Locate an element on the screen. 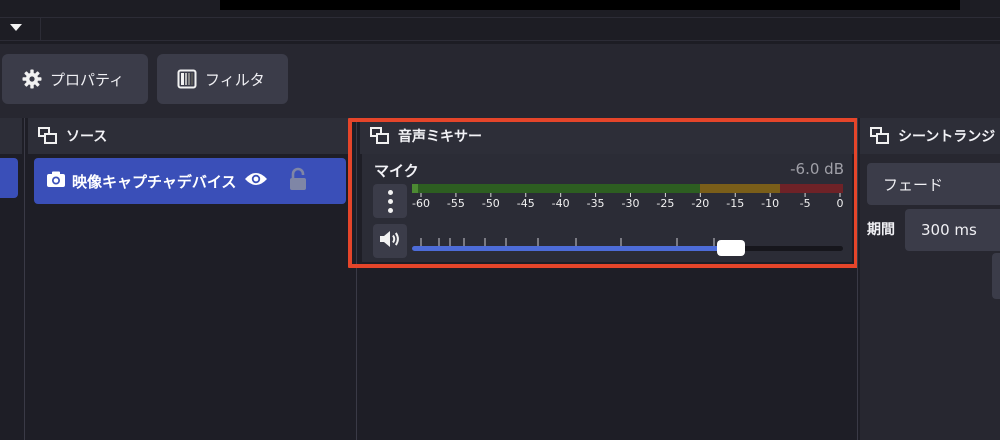 Image resolution: width=1000 pixels, height=440 pixels. transitions-dock-header: シーントランジ is located at coordinates (930, 136).